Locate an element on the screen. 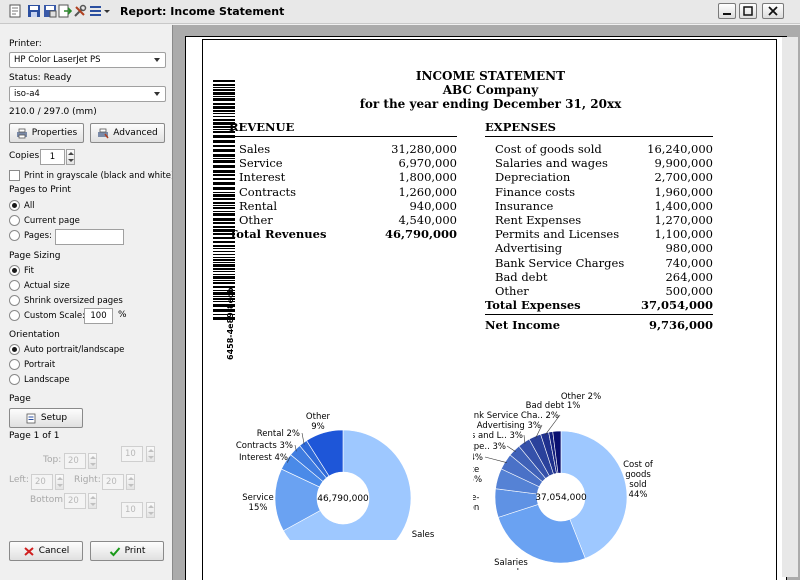  sizing-fit-radio is located at coordinates (14, 270).